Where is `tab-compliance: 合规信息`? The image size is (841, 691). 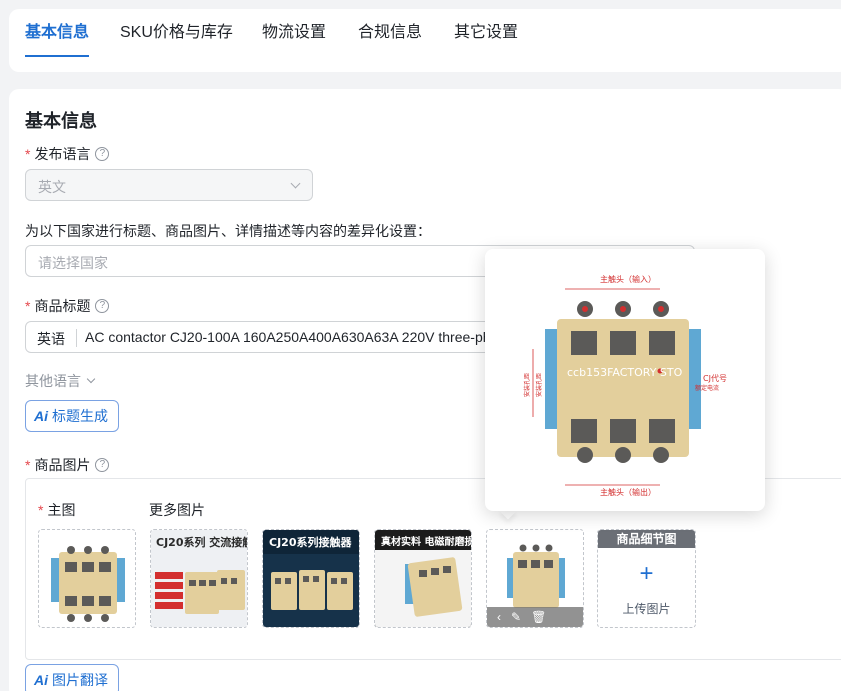 tab-compliance: 合规信息 is located at coordinates (390, 30).